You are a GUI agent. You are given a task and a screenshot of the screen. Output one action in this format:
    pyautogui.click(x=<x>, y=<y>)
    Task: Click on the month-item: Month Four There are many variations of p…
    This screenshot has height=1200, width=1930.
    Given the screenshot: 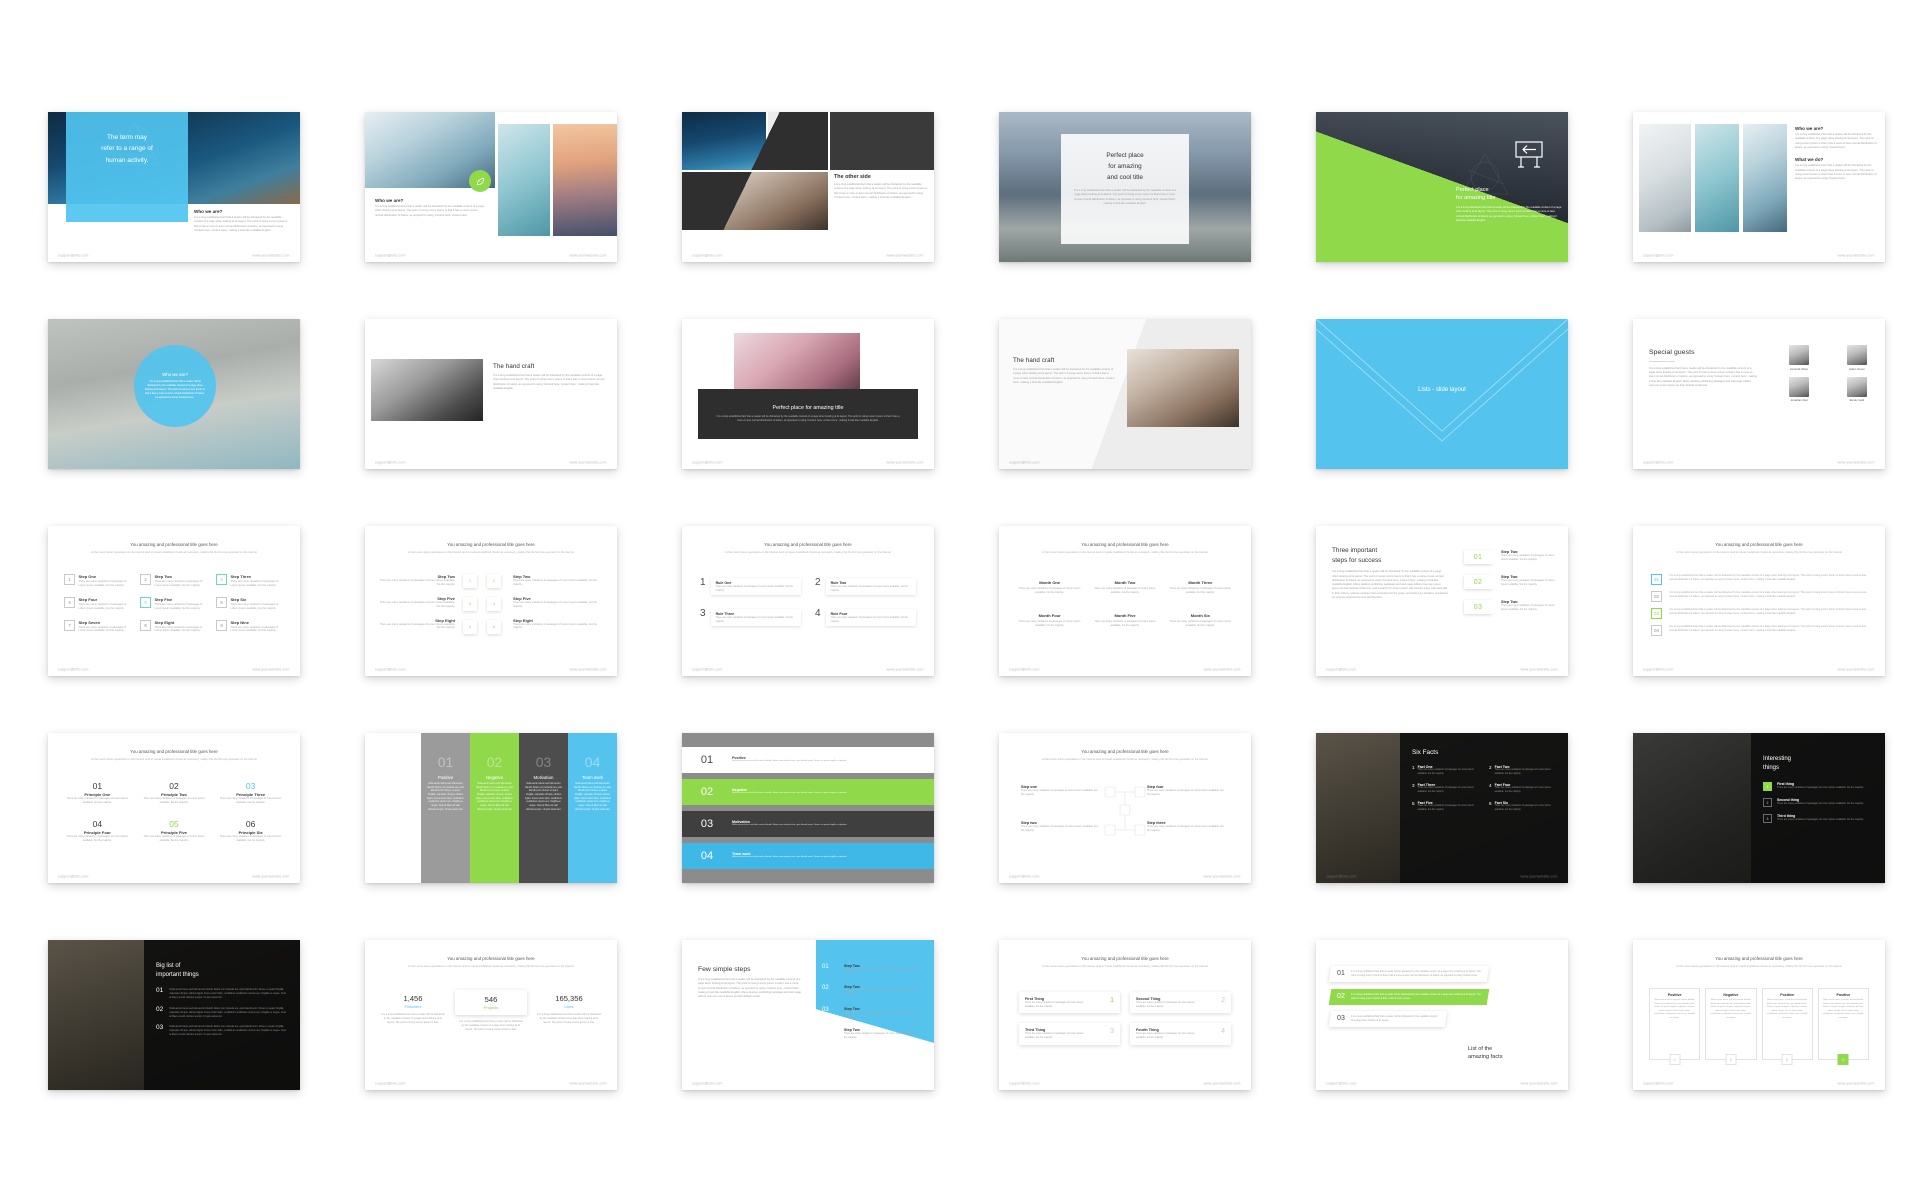 What is the action you would take?
    pyautogui.click(x=1049, y=620)
    